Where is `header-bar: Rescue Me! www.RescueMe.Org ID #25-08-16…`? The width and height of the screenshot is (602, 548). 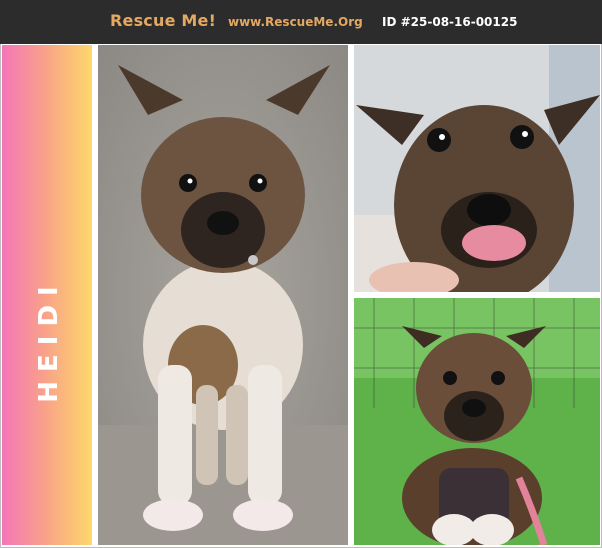
header-bar: Rescue Me! www.RescueMe.Org ID #25-08-16… is located at coordinates (301, 22).